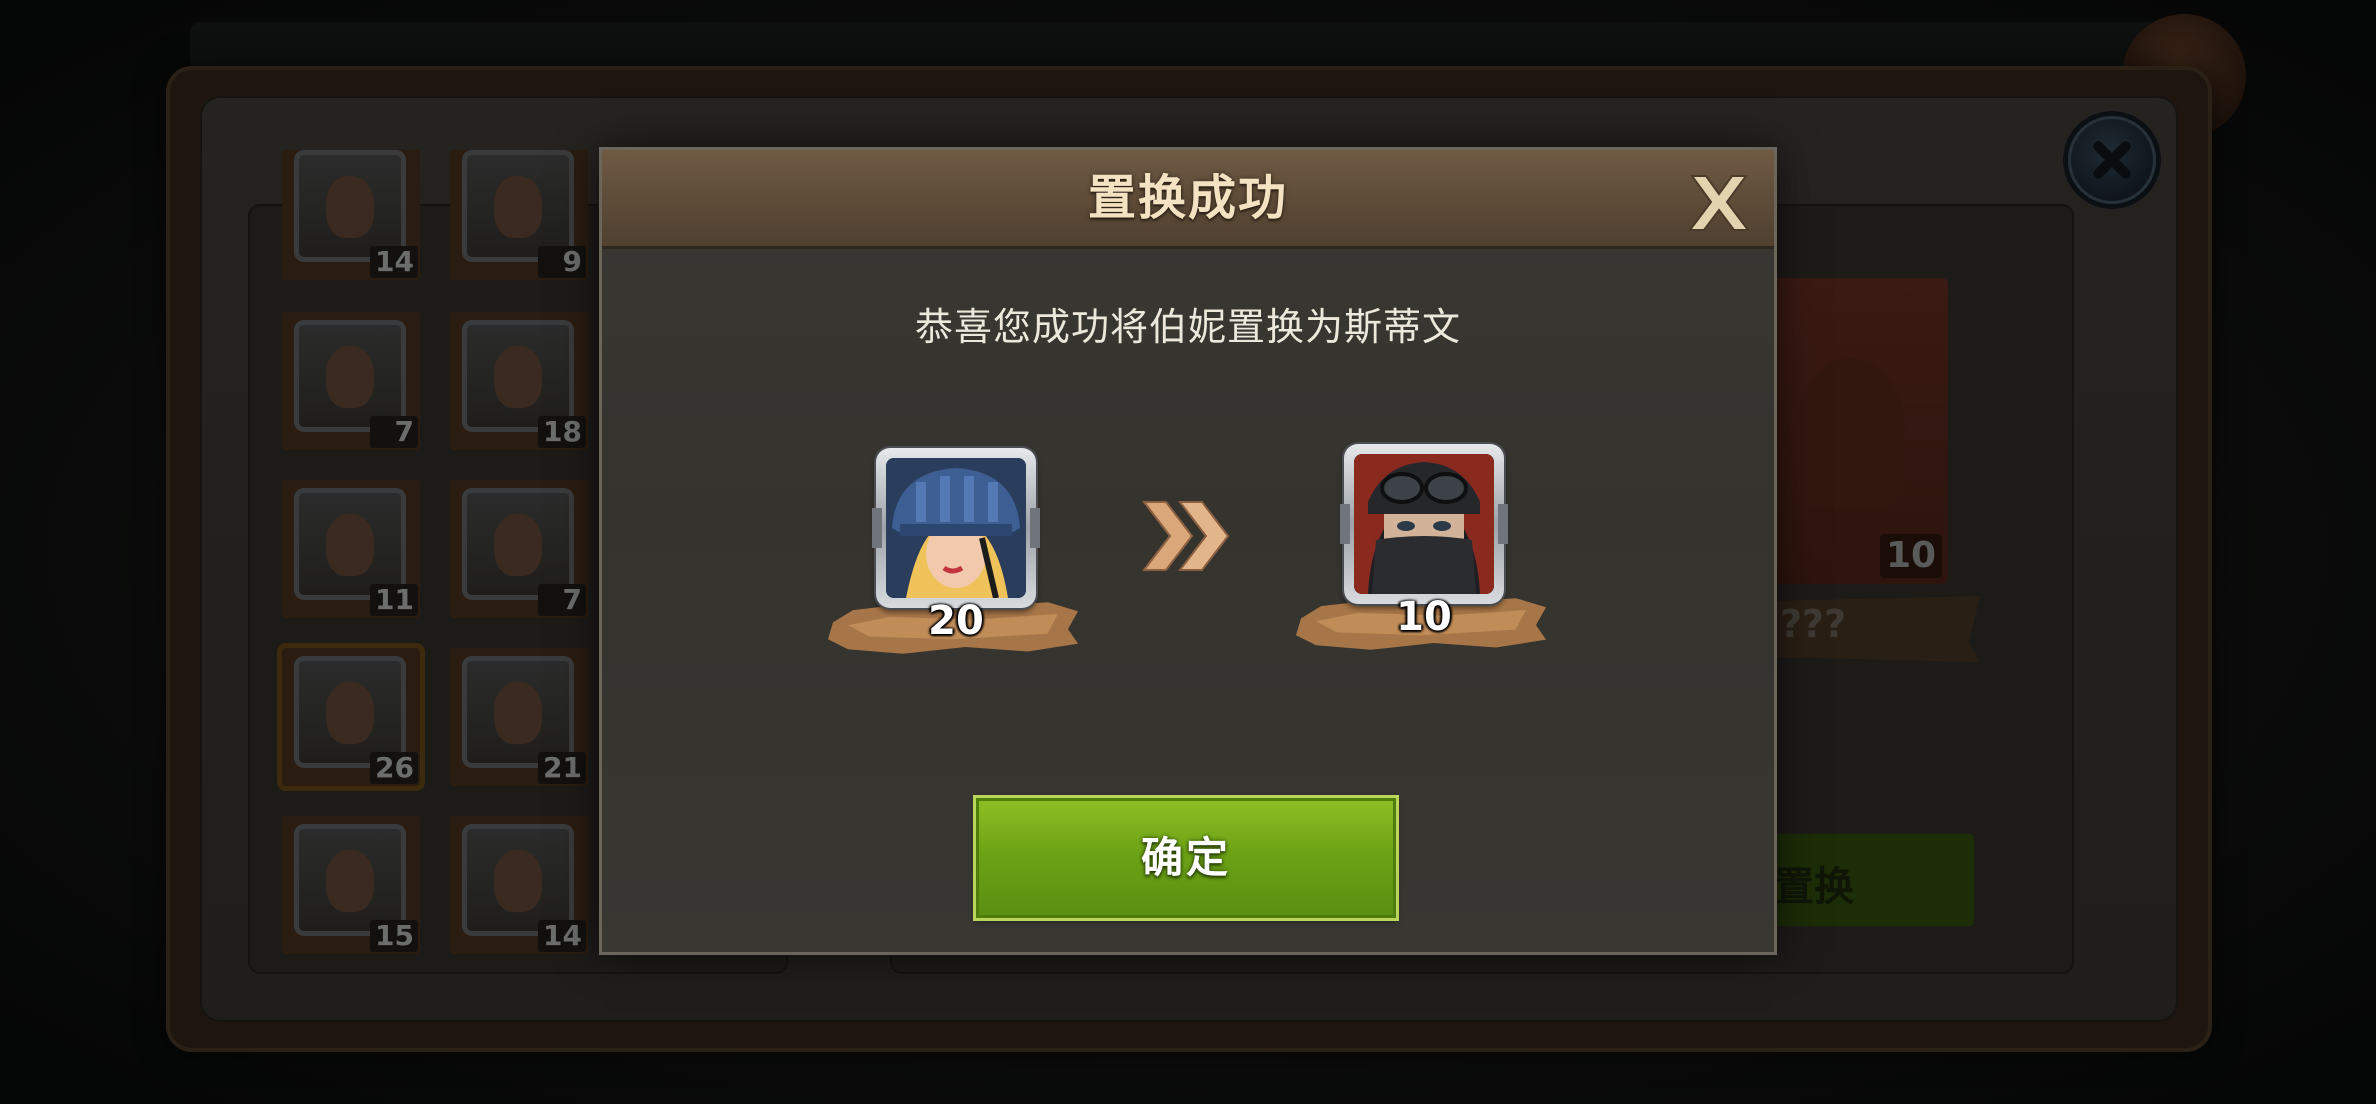 Image resolution: width=2376 pixels, height=1104 pixels. What do you see at coordinates (1867, 880) in the screenshot?
I see `swap-button: 置换` at bounding box center [1867, 880].